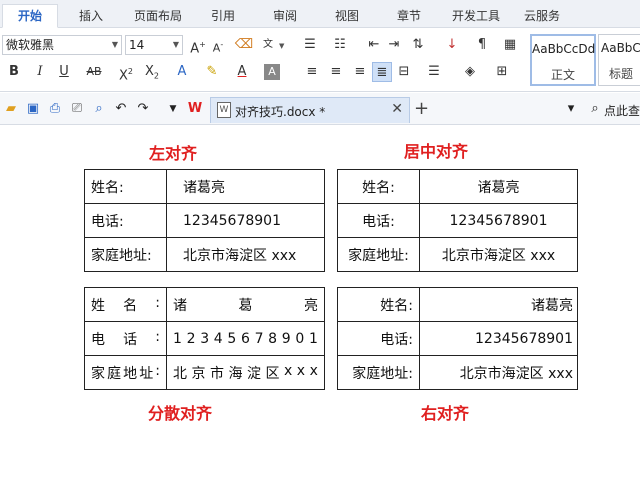 The width and height of the screenshot is (640, 480). I want to click on tab-cloud: 云服务, so click(542, 16).